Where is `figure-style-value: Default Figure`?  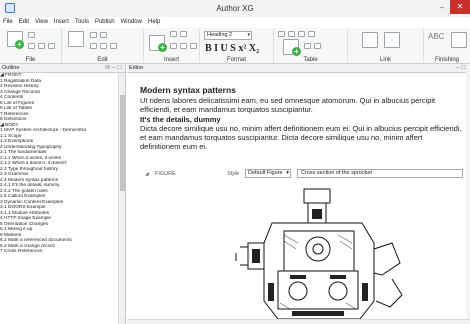 figure-style-value: Default Figure is located at coordinates (265, 173).